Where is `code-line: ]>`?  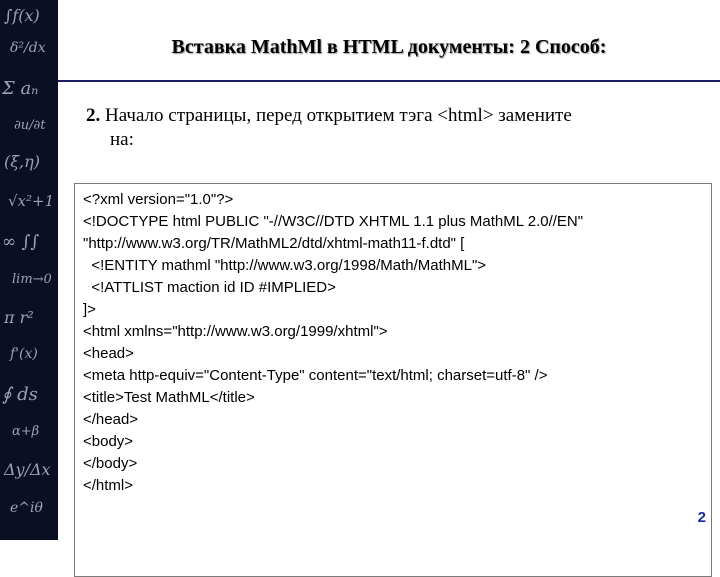 code-line: ]> is located at coordinates (89, 309).